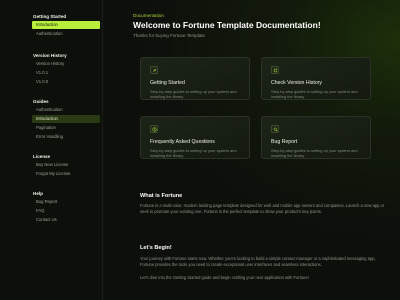 The height and width of the screenshot is (300, 400). I want to click on sidebar-item-forgot-license: Forgot My License, so click(68, 174).